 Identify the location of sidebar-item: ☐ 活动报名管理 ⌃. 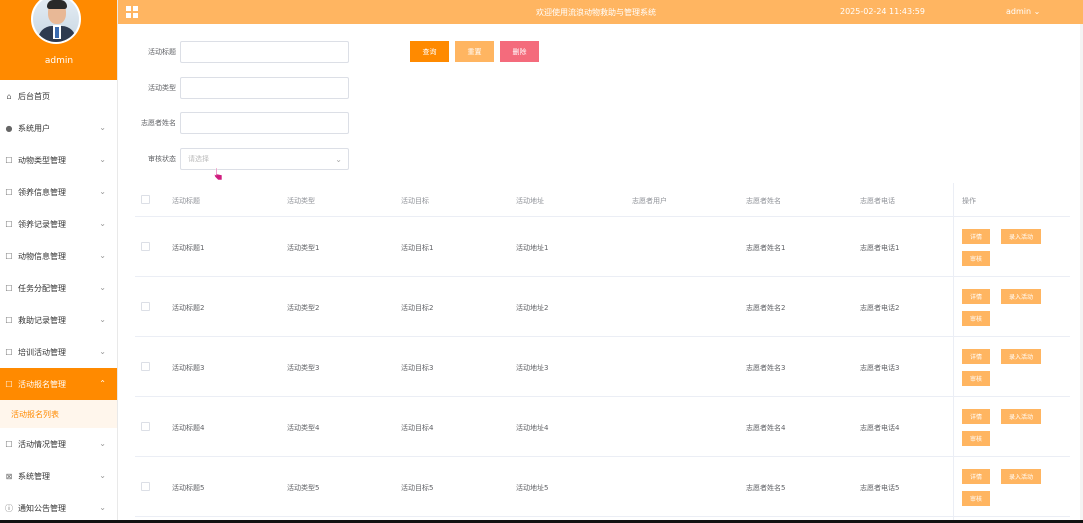
(58, 384).